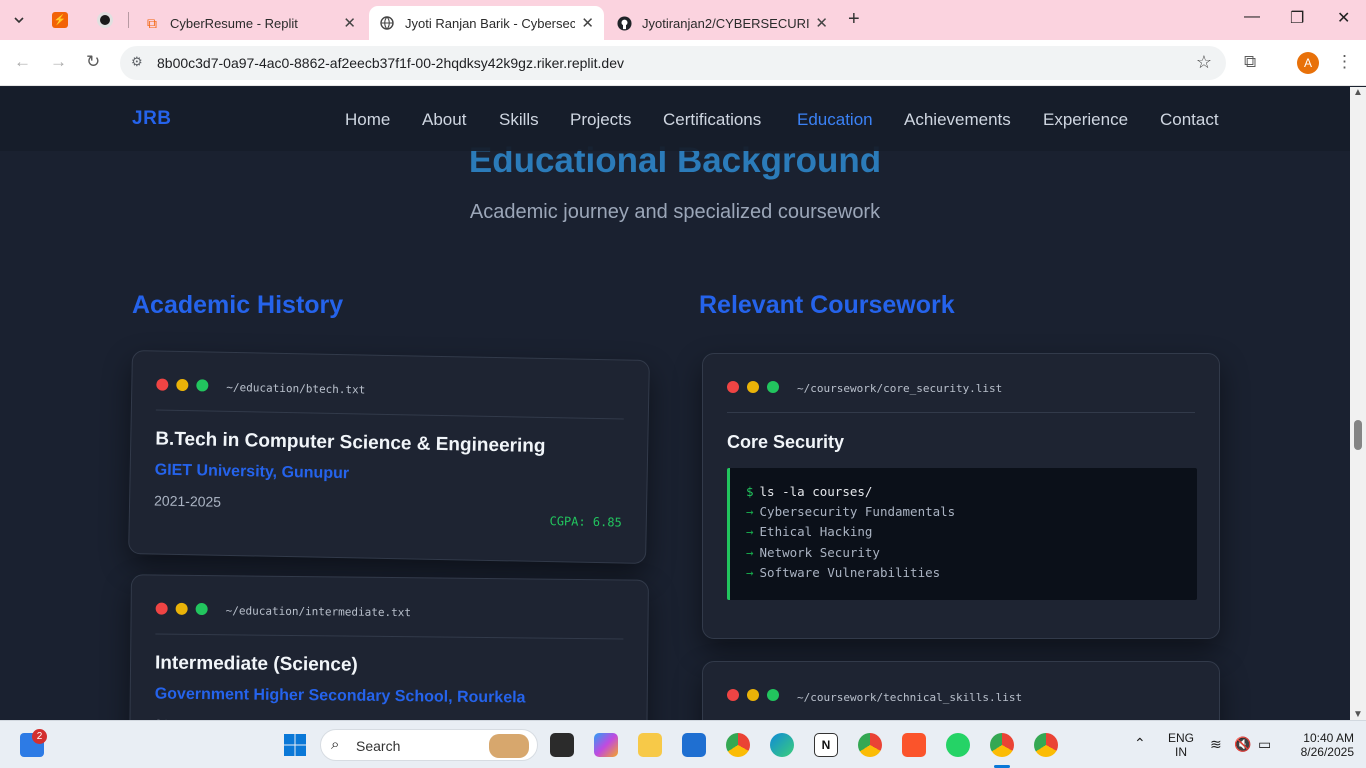  What do you see at coordinates (1358, 714) in the screenshot?
I see `scroll-down-icon: ▼` at bounding box center [1358, 714].